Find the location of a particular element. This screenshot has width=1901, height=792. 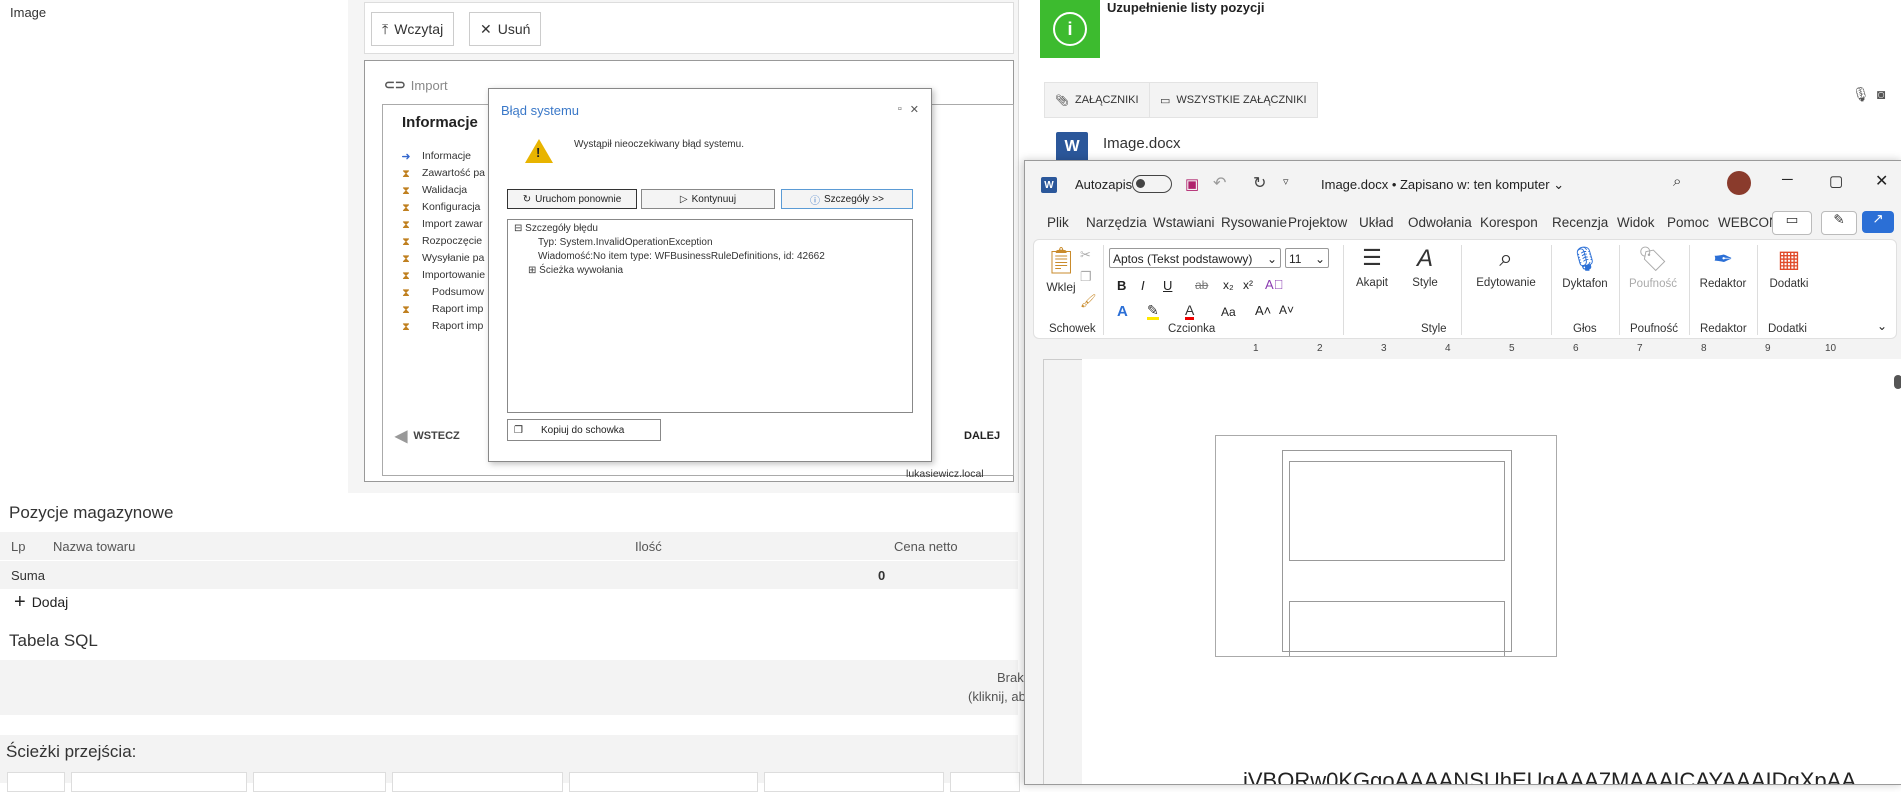

embedded-image is located at coordinates (1386, 546).